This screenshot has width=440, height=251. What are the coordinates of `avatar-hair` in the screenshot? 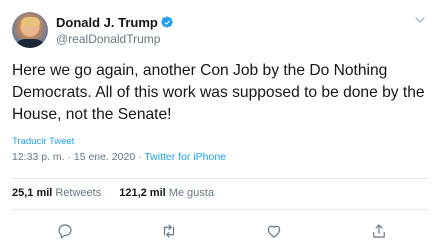 It's located at (30, 21).